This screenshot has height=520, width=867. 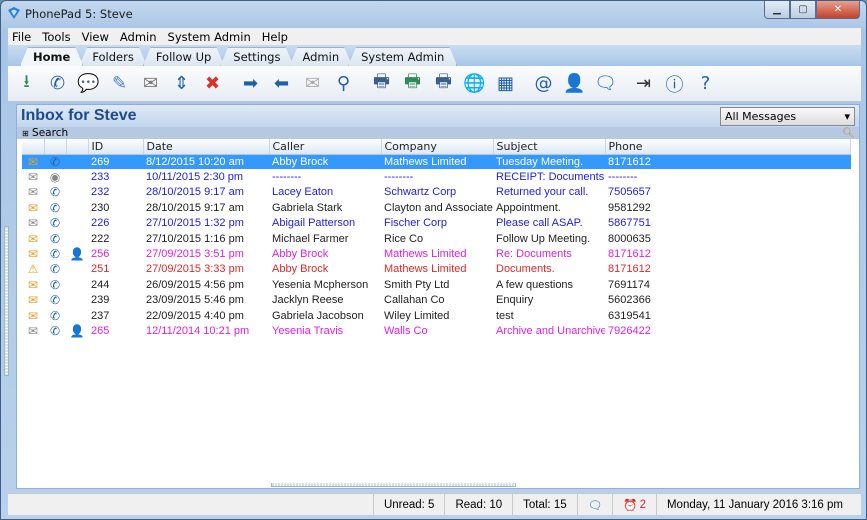 I want to click on tab-system-admin: System Admin, so click(x=402, y=56).